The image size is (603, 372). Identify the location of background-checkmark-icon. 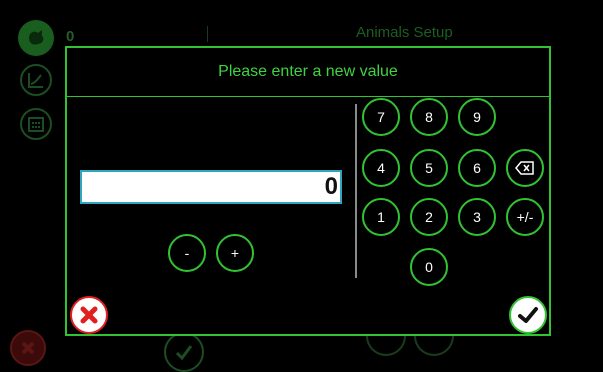
(184, 352).